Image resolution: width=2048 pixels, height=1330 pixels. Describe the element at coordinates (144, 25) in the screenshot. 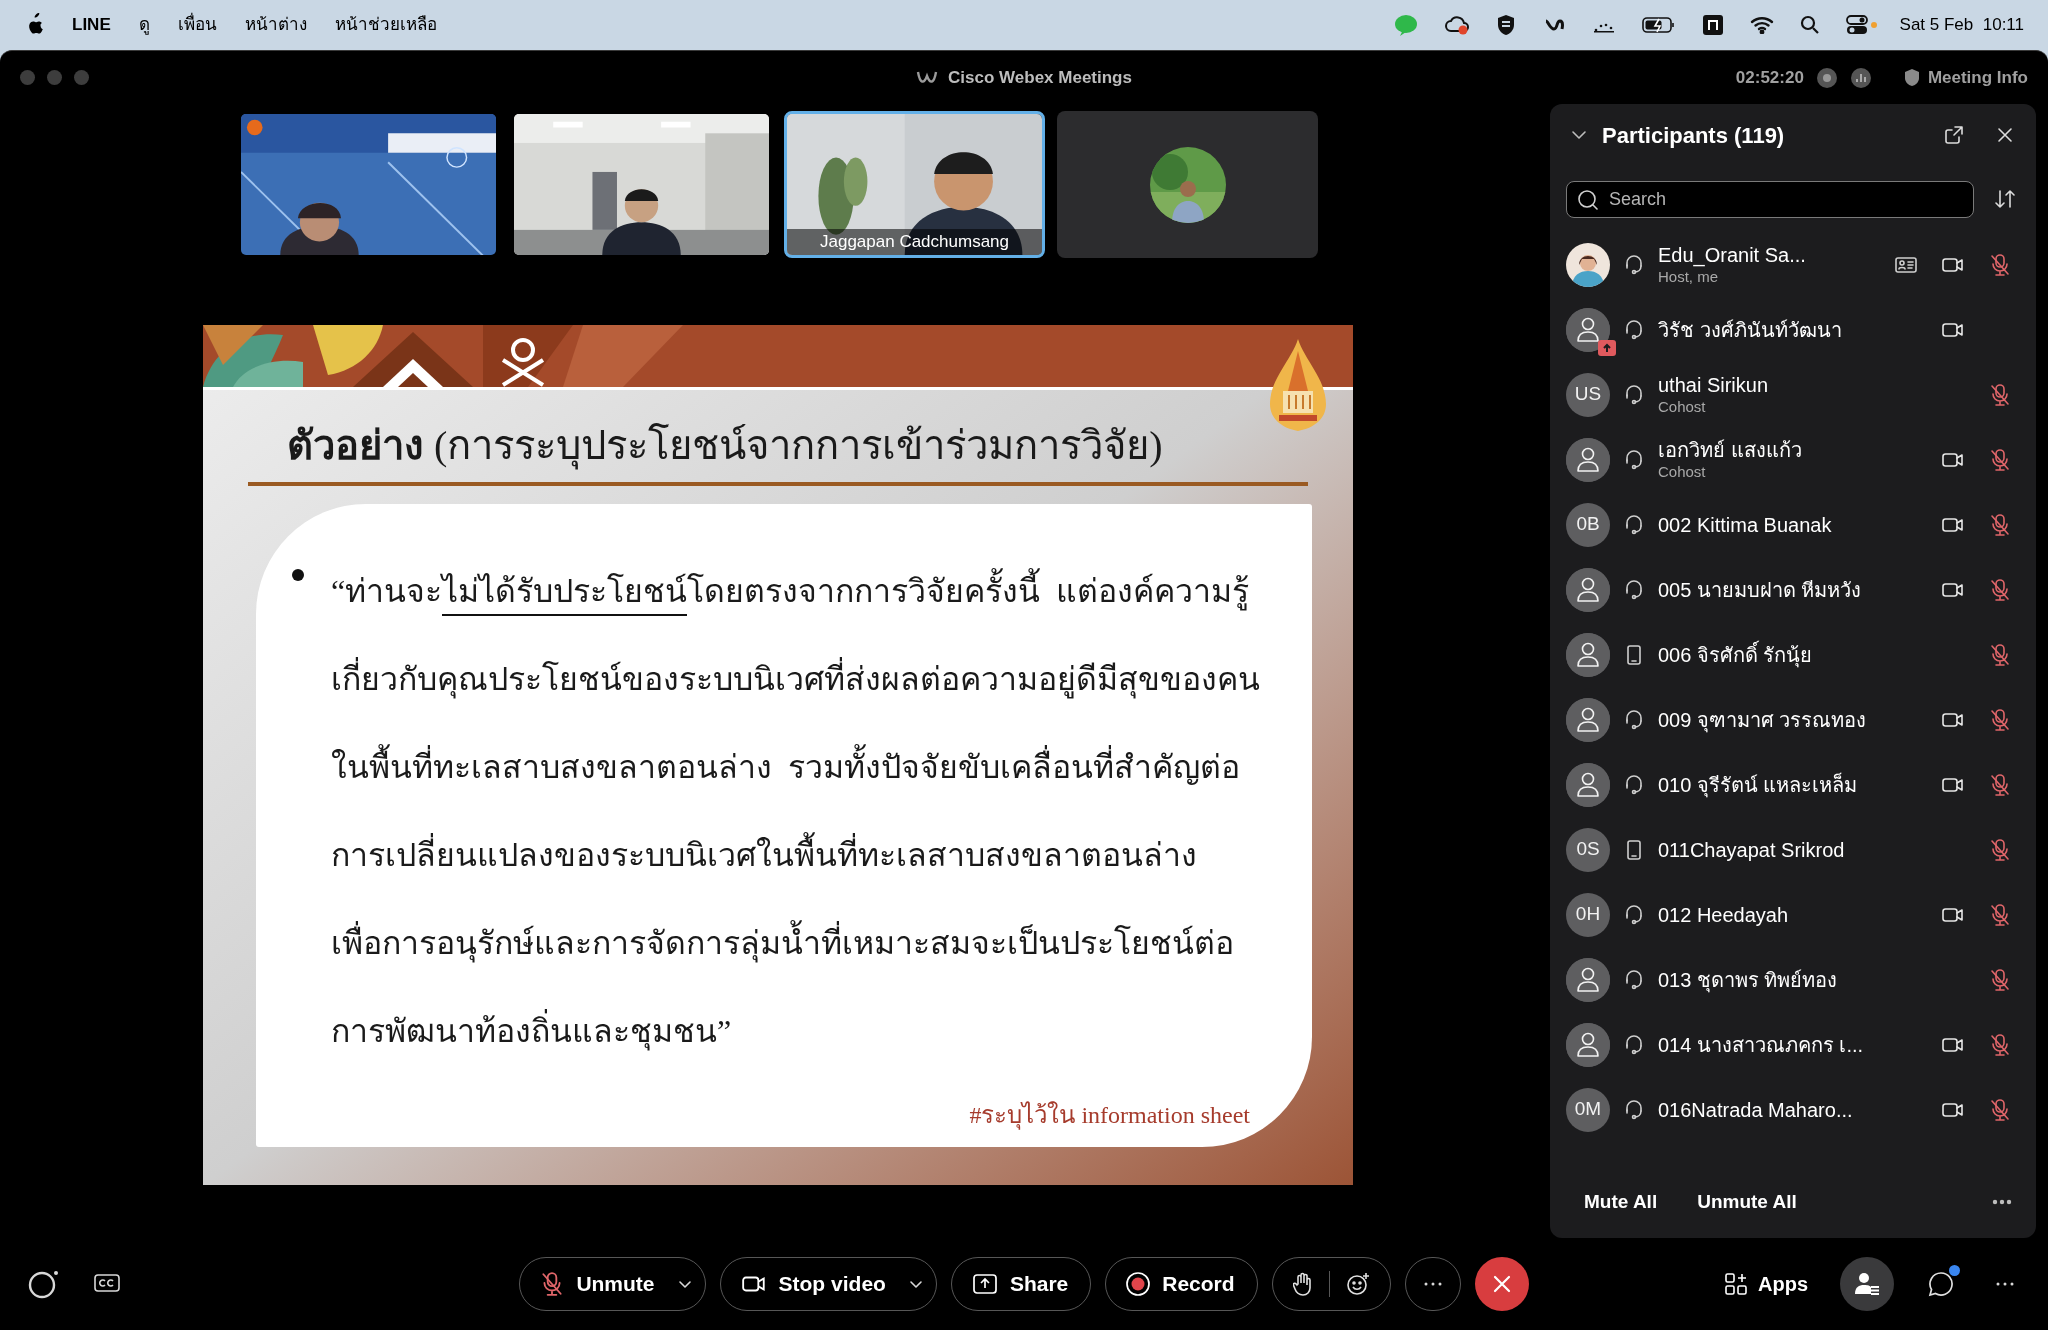

I see `menu-item: ดู` at that location.